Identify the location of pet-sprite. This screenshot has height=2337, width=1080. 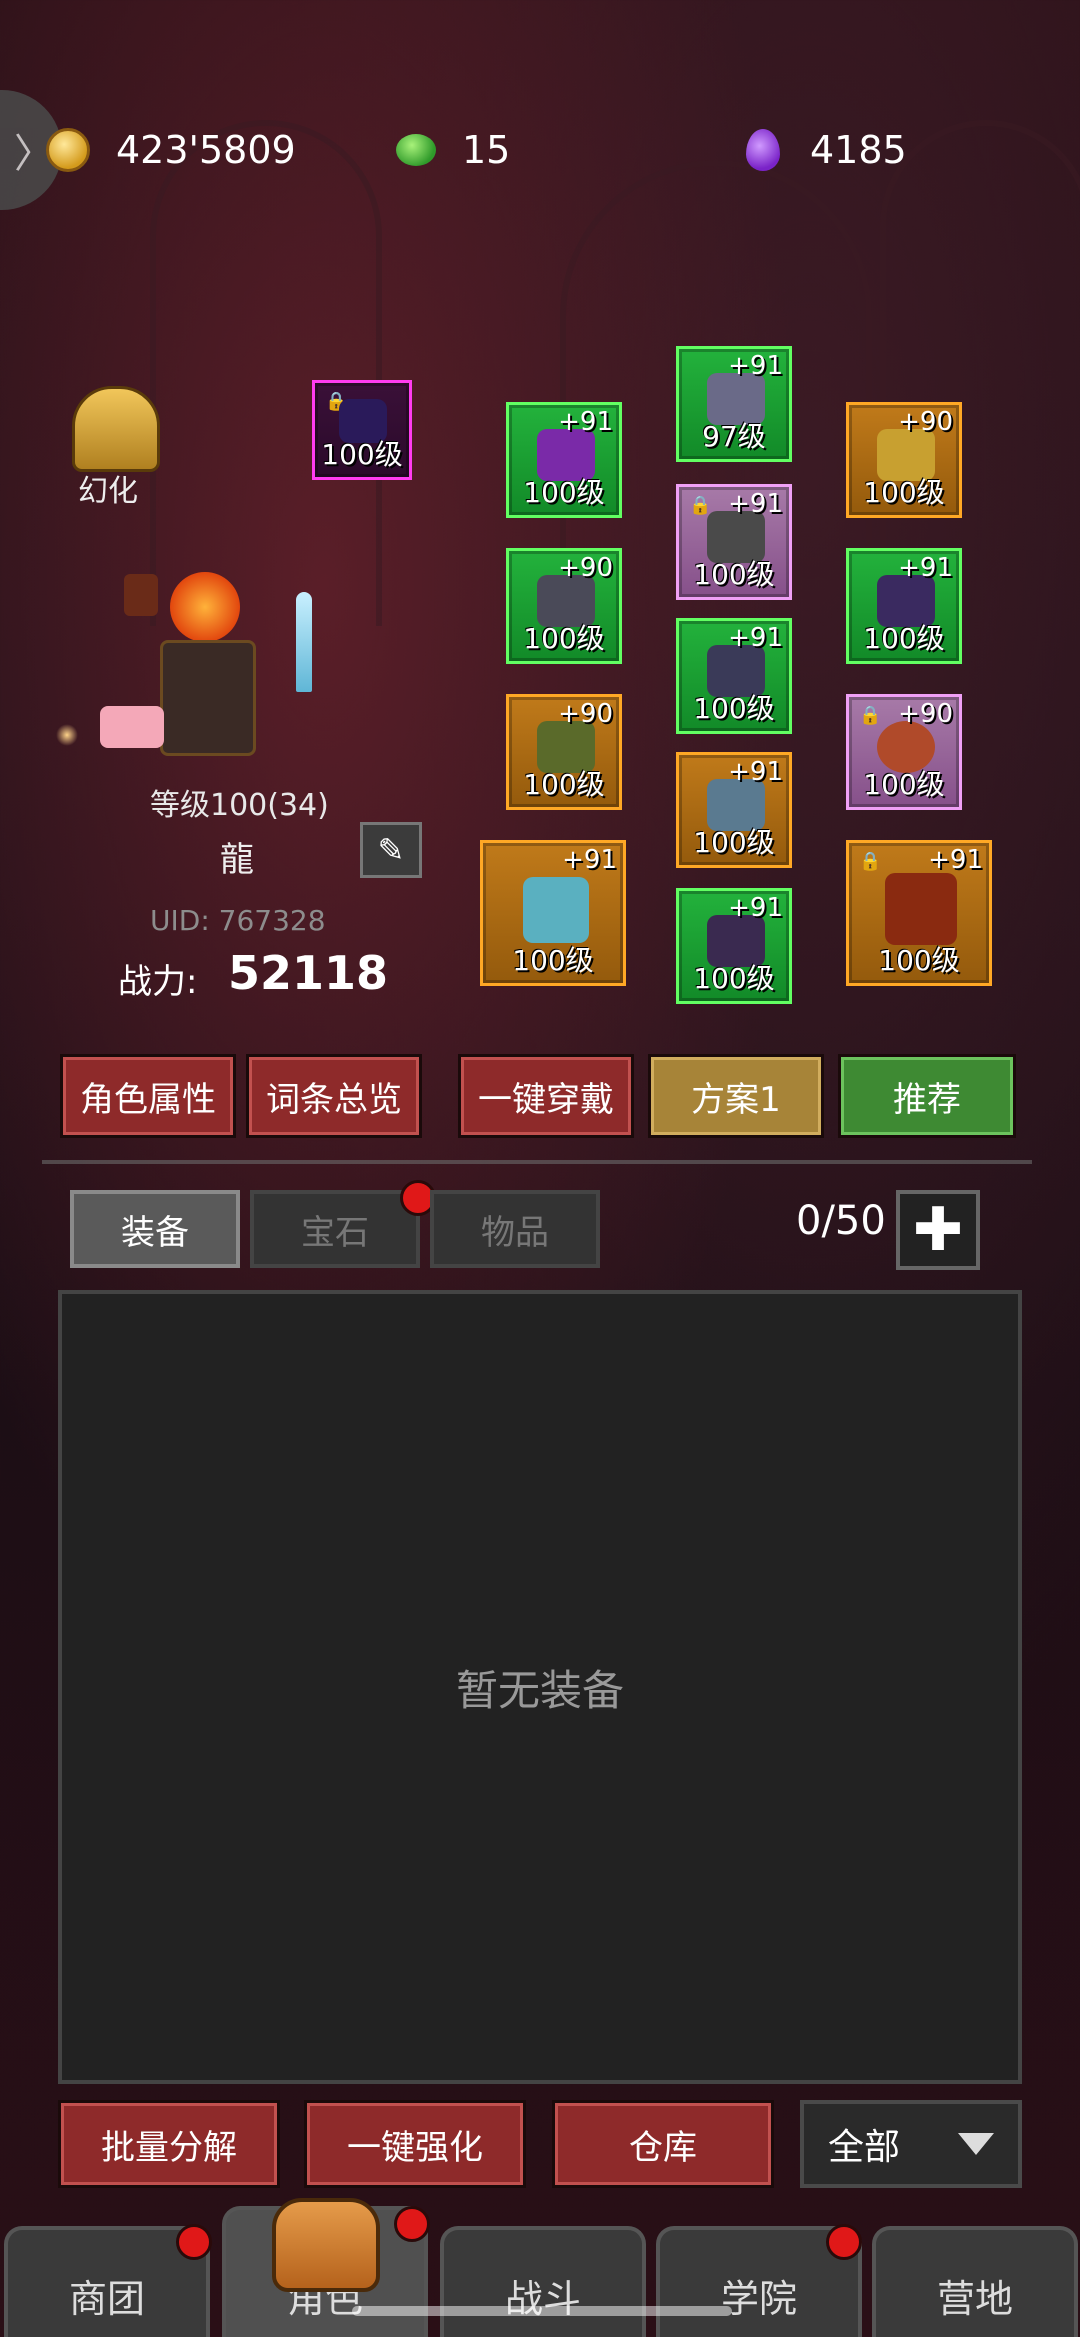
(132, 727).